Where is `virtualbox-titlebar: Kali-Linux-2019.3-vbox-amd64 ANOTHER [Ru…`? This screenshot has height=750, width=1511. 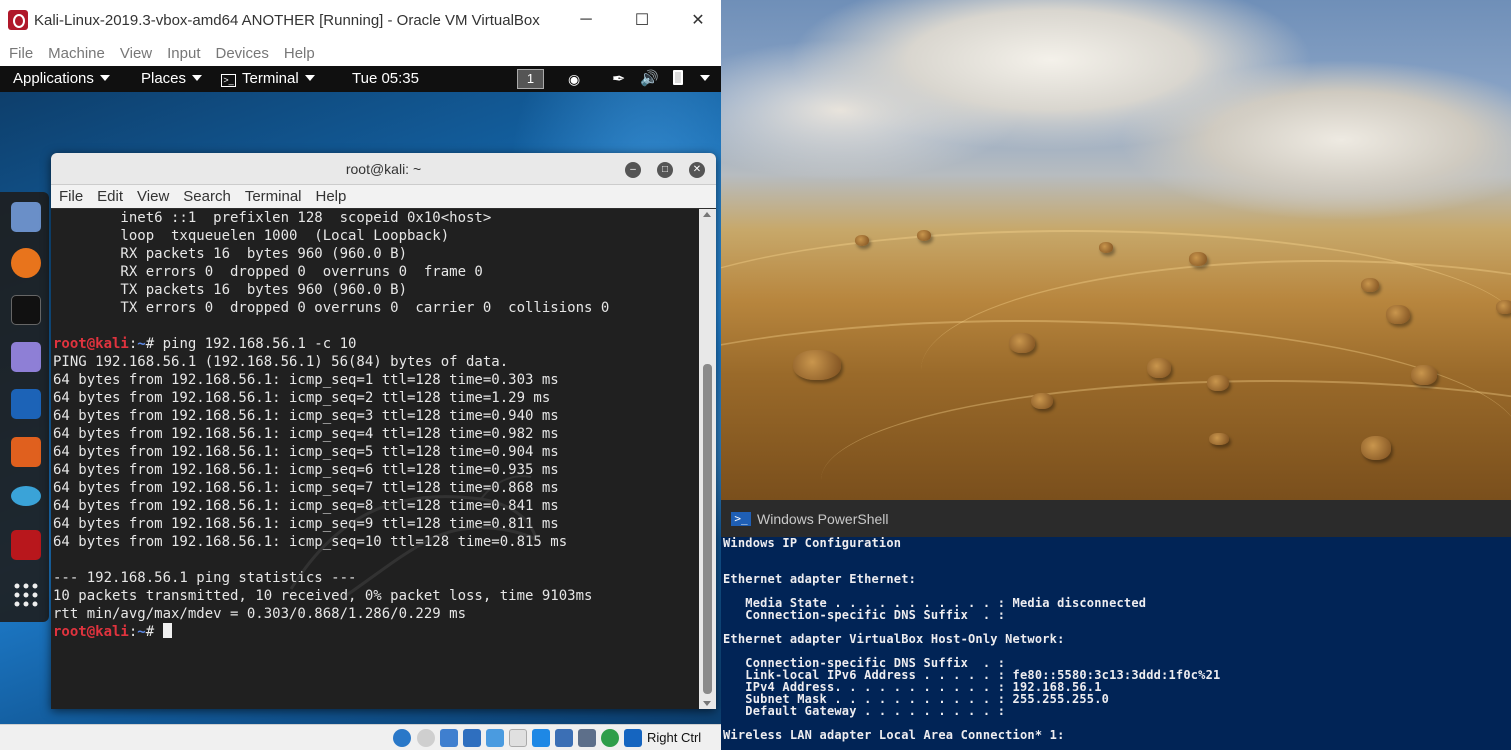 virtualbox-titlebar: Kali-Linux-2019.3-vbox-amd64 ANOTHER [Ru… is located at coordinates (360, 20).